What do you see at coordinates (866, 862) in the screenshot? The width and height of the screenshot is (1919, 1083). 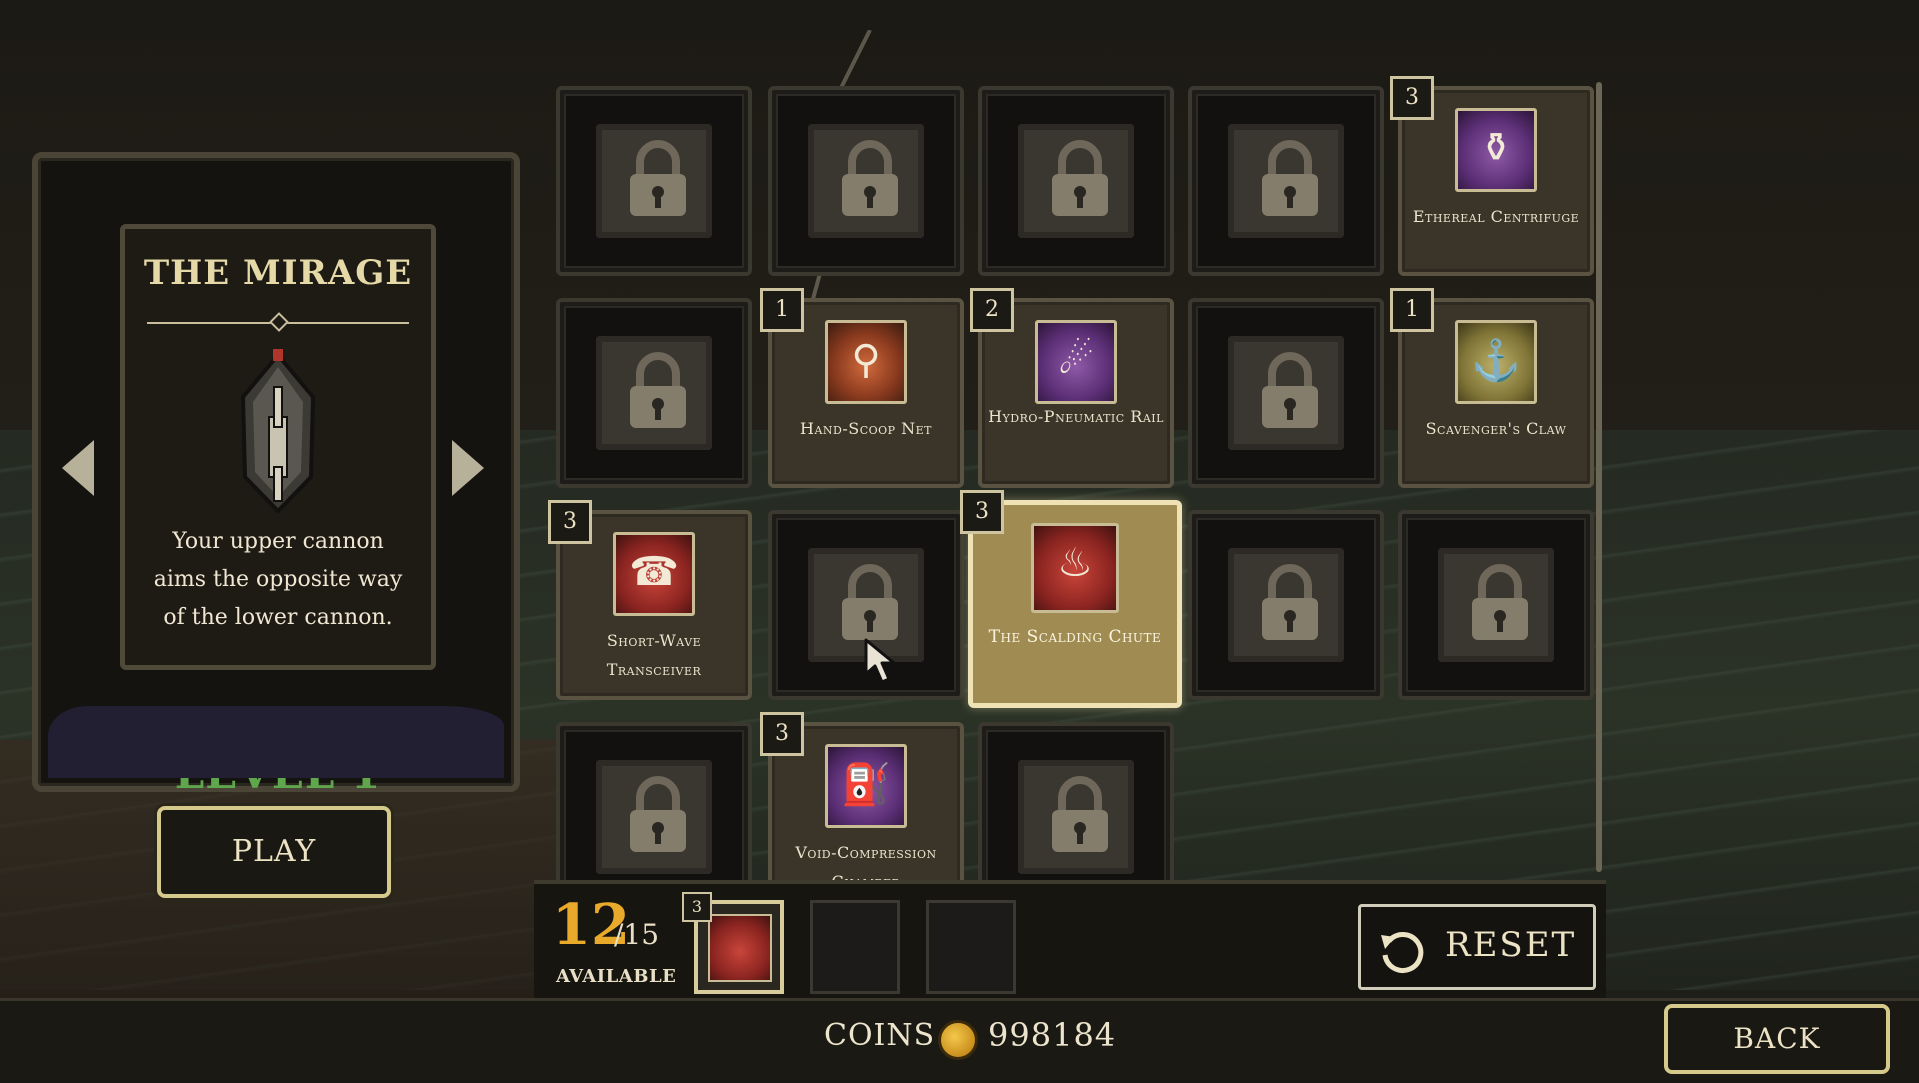 I see `upgrade-name: Void-Compression Chamber` at bounding box center [866, 862].